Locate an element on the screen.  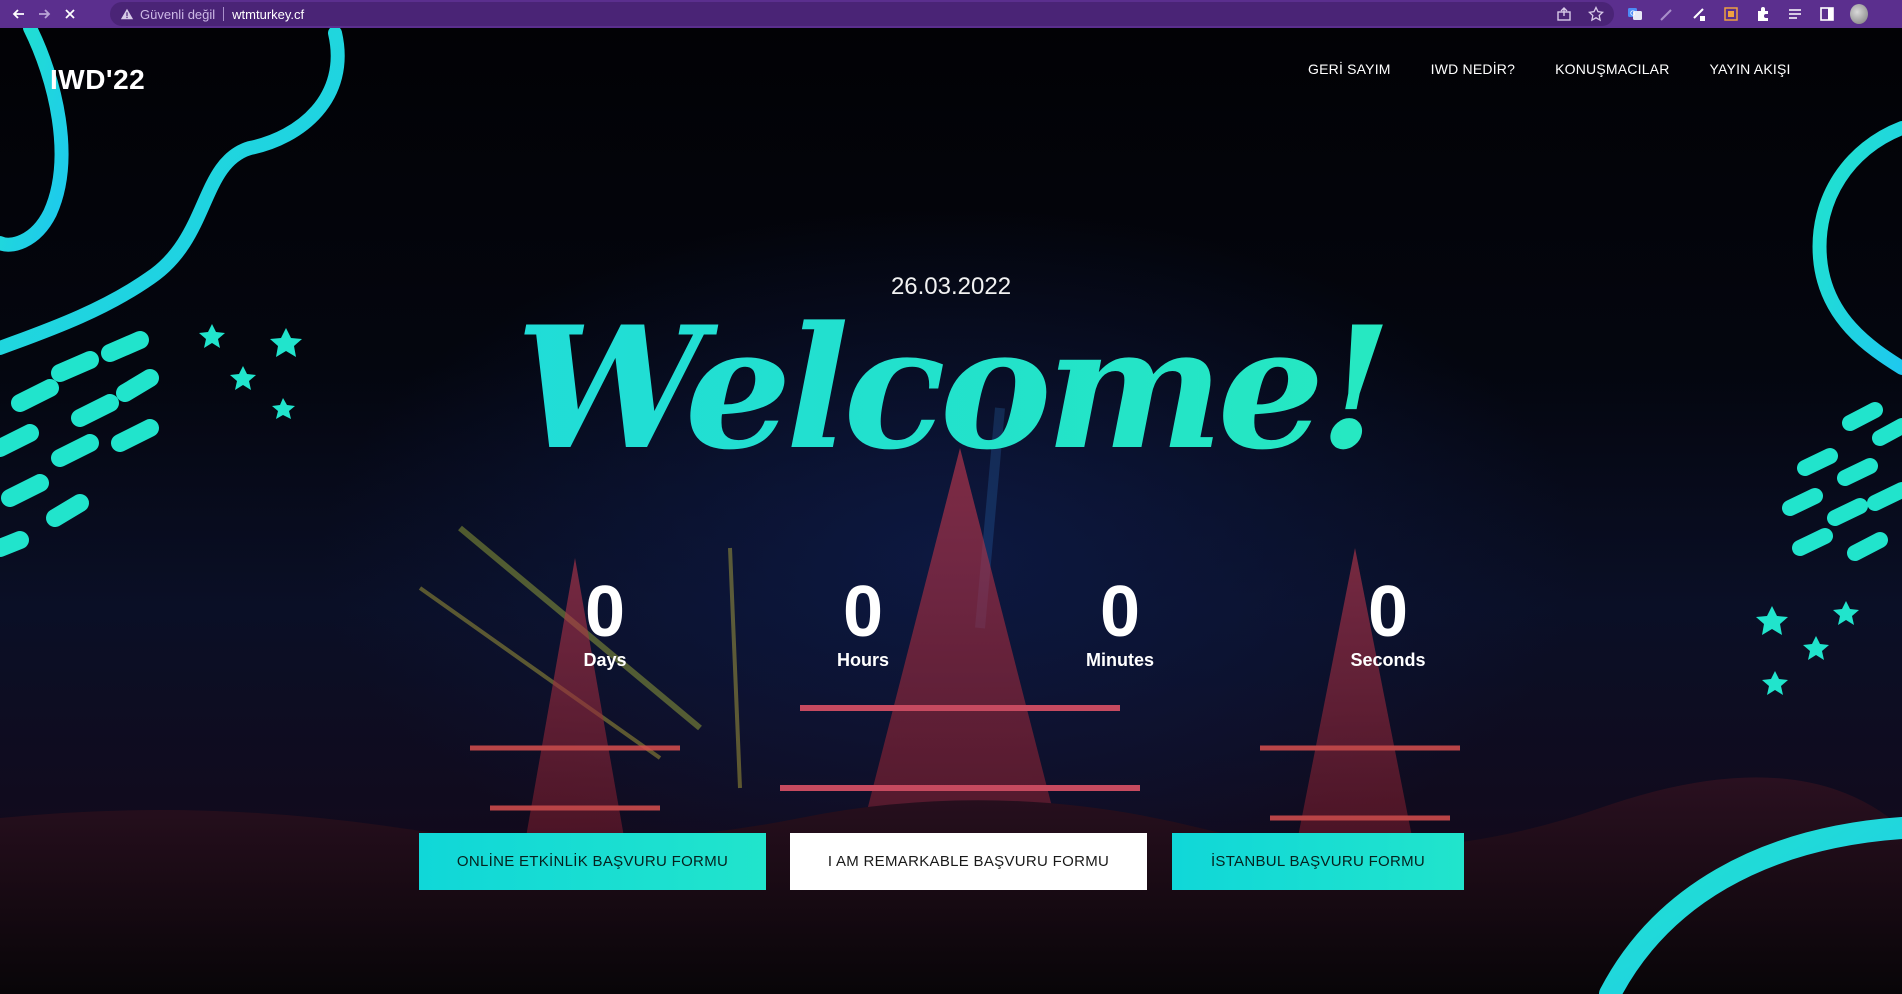
translate-extension: G is located at coordinates (1635, 14).